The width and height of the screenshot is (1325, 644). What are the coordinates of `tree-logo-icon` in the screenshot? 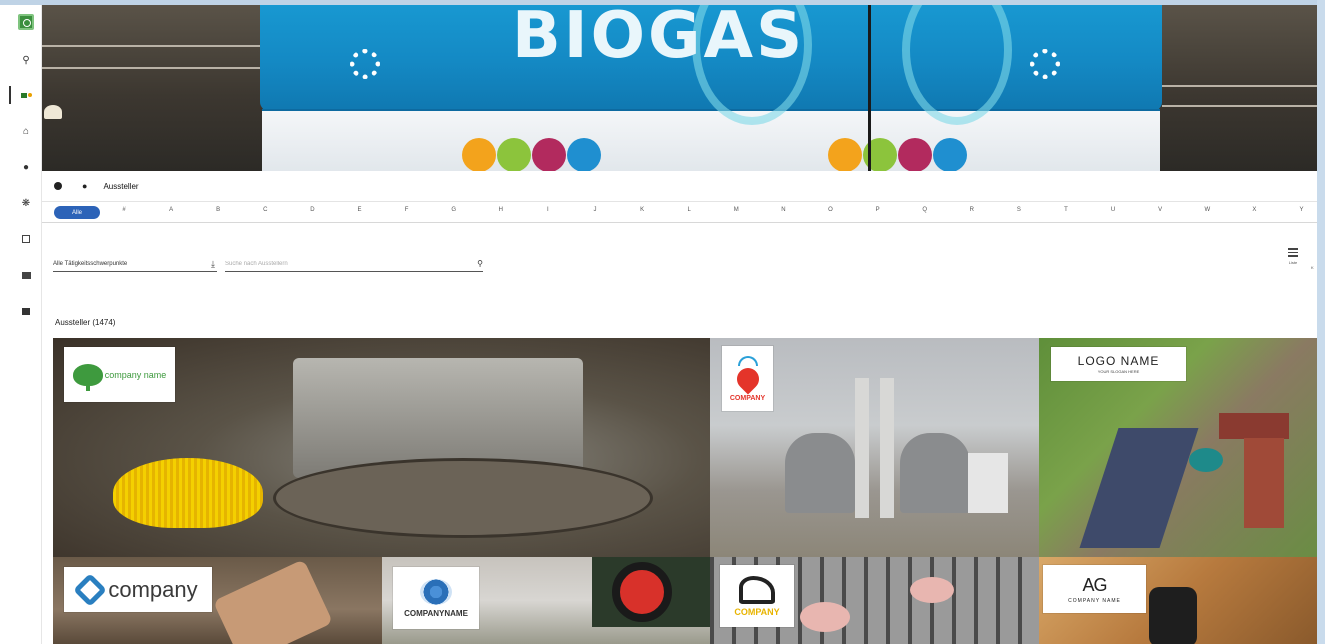 It's located at (87, 377).